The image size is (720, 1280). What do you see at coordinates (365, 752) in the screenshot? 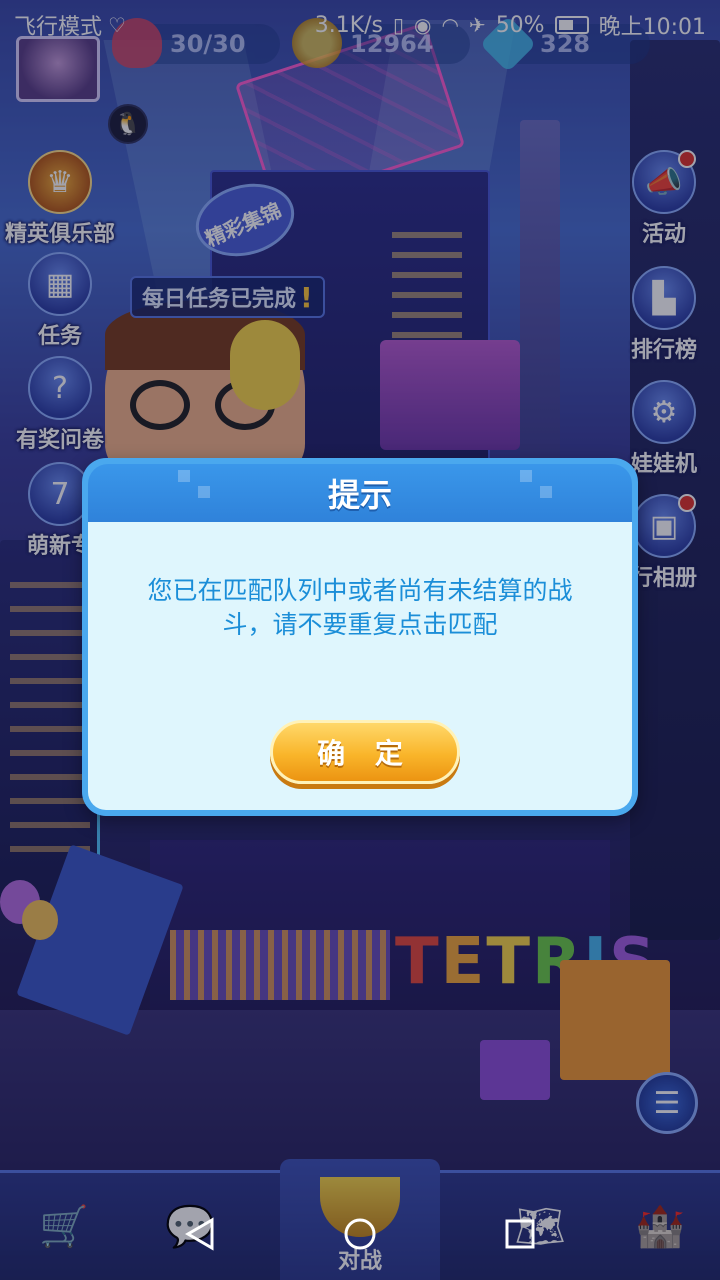
I see `confirm-button: 确 定` at bounding box center [365, 752].